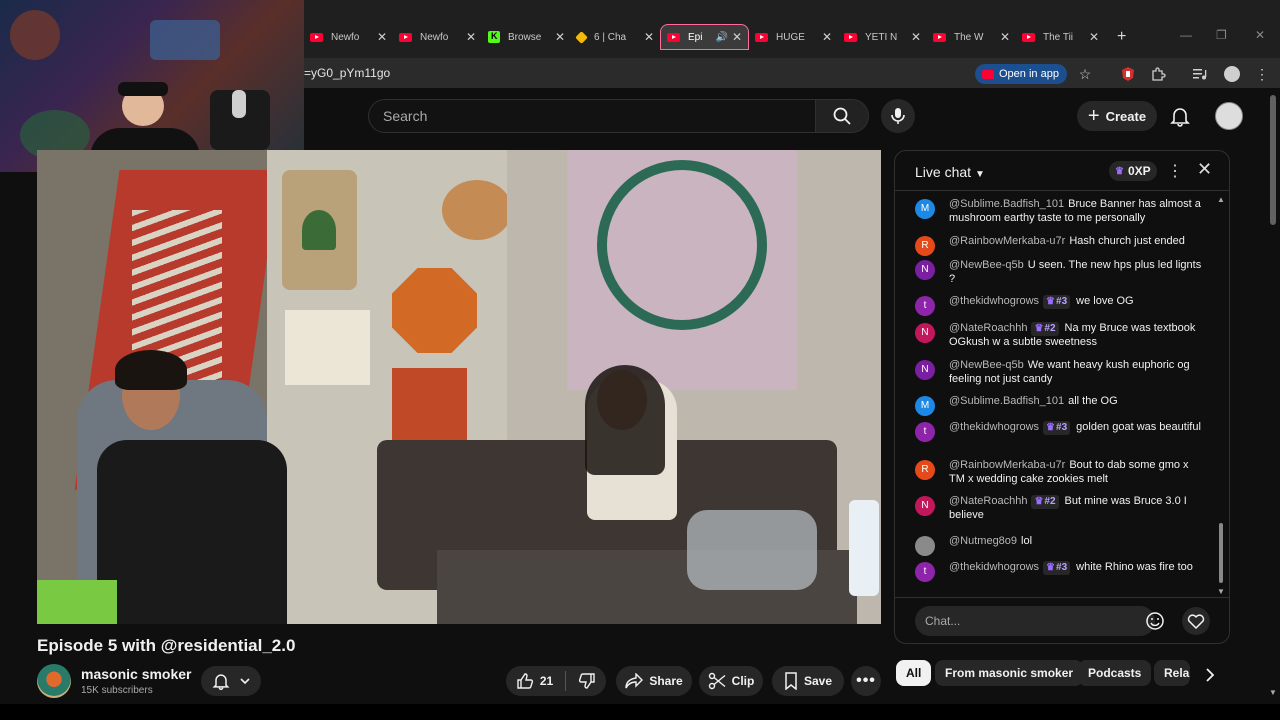 This screenshot has width=1280, height=720. I want to click on member-badge: ♛ #2, so click(1045, 329).